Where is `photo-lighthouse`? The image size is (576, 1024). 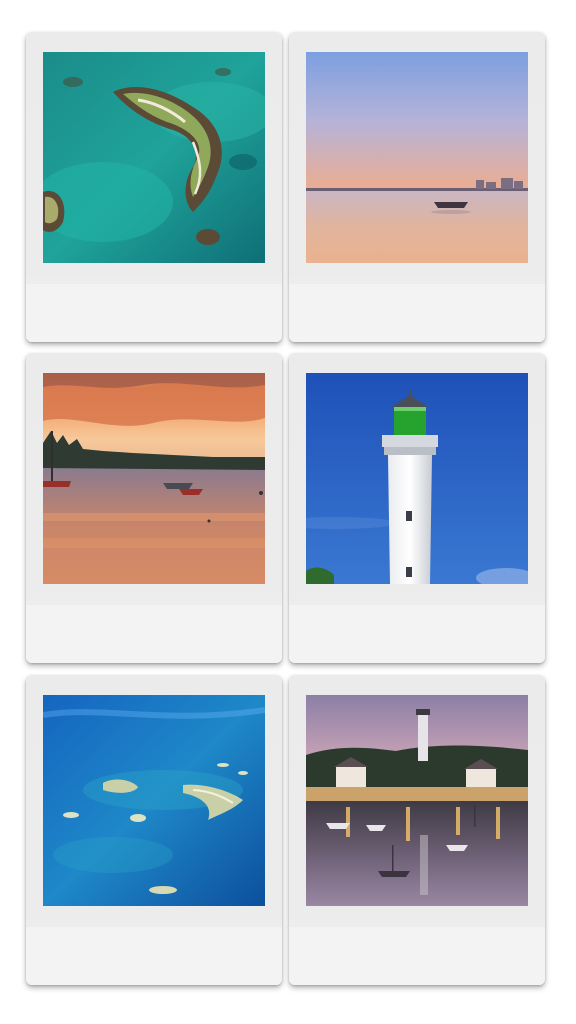 photo-lighthouse is located at coordinates (417, 478).